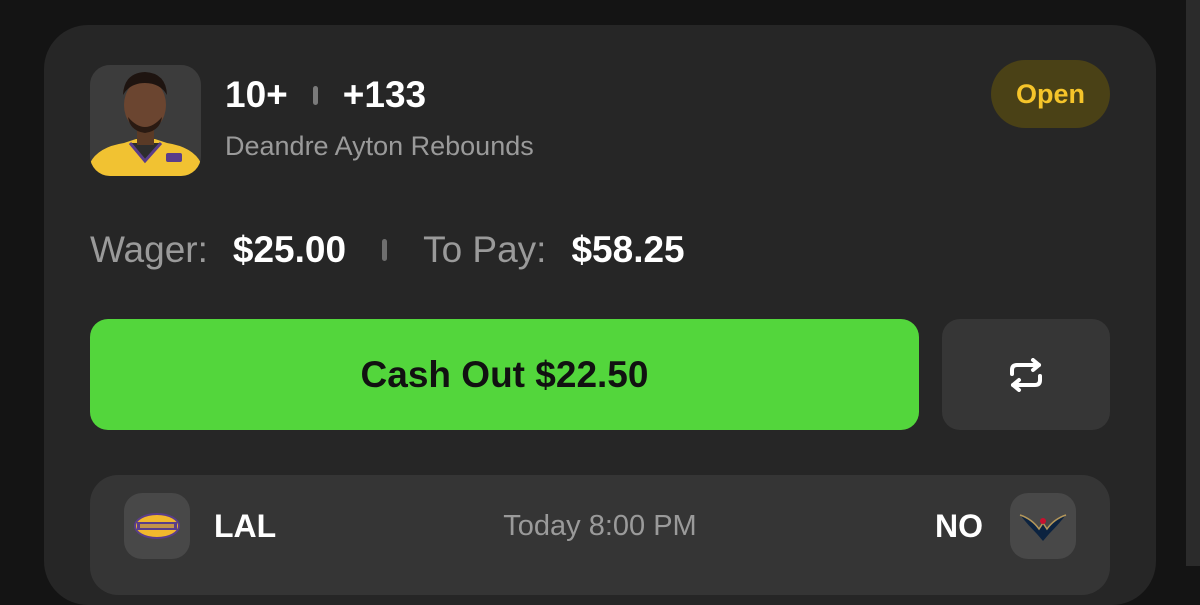  Describe the element at coordinates (379, 146) in the screenshot. I see `bet-market: Deandre Ayton Rebounds` at that location.